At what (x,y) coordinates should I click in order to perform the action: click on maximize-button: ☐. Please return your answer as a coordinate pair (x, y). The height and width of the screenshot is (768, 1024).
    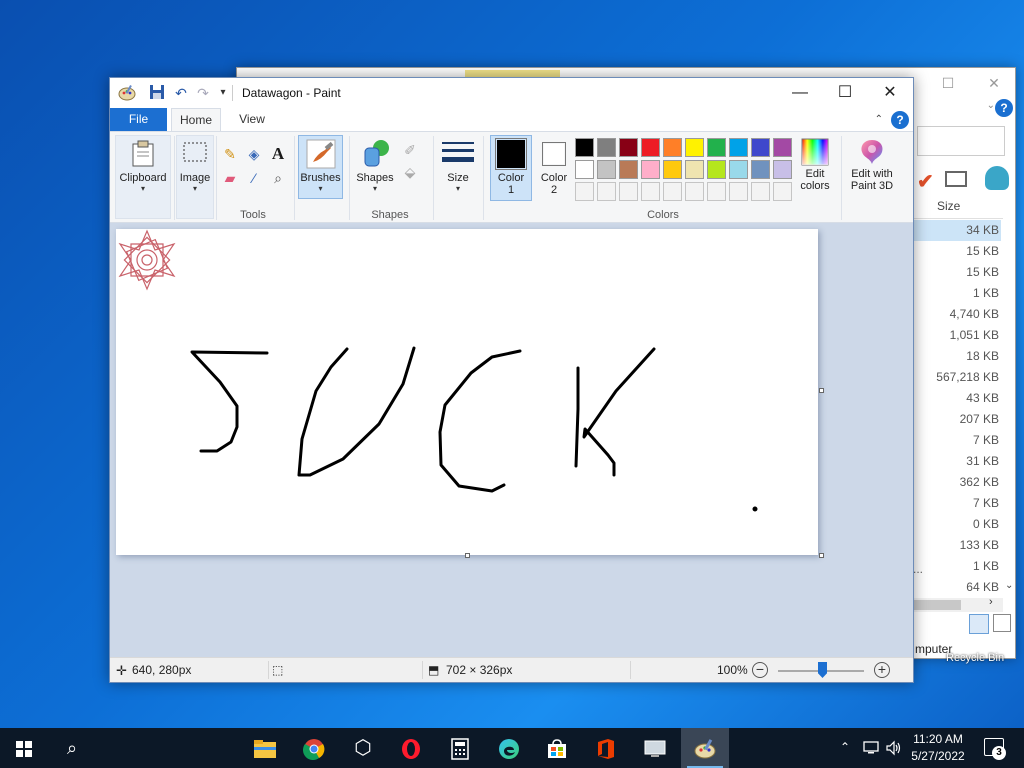
    Looking at the image, I should click on (845, 93).